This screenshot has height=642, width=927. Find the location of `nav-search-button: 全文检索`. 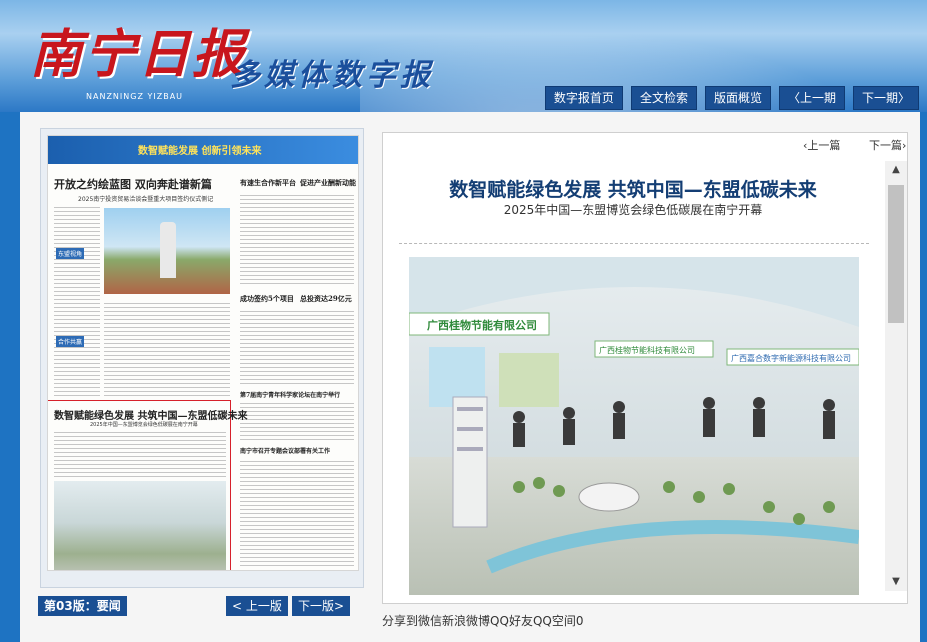

nav-search-button: 全文检索 is located at coordinates (663, 98).